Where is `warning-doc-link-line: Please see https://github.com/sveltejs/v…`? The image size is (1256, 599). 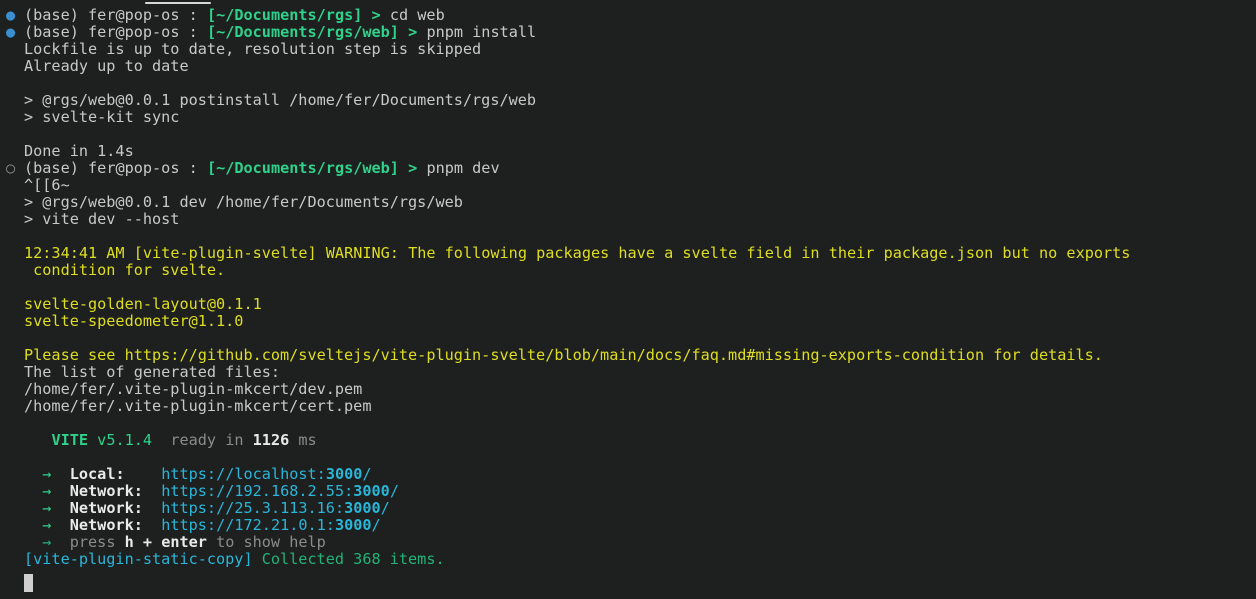
warning-doc-link-line: Please see https://github.com/sveltejs/v… is located at coordinates (628, 355).